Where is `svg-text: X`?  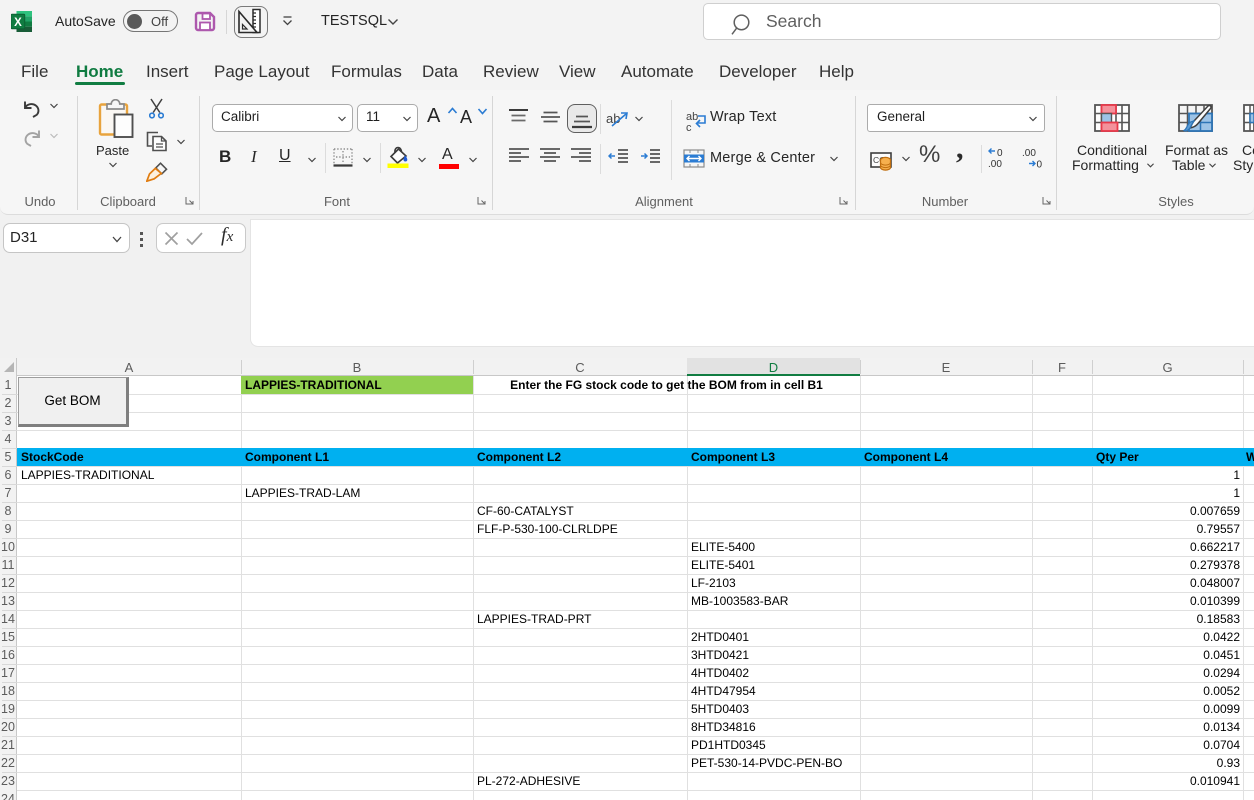 svg-text: X is located at coordinates (18, 23).